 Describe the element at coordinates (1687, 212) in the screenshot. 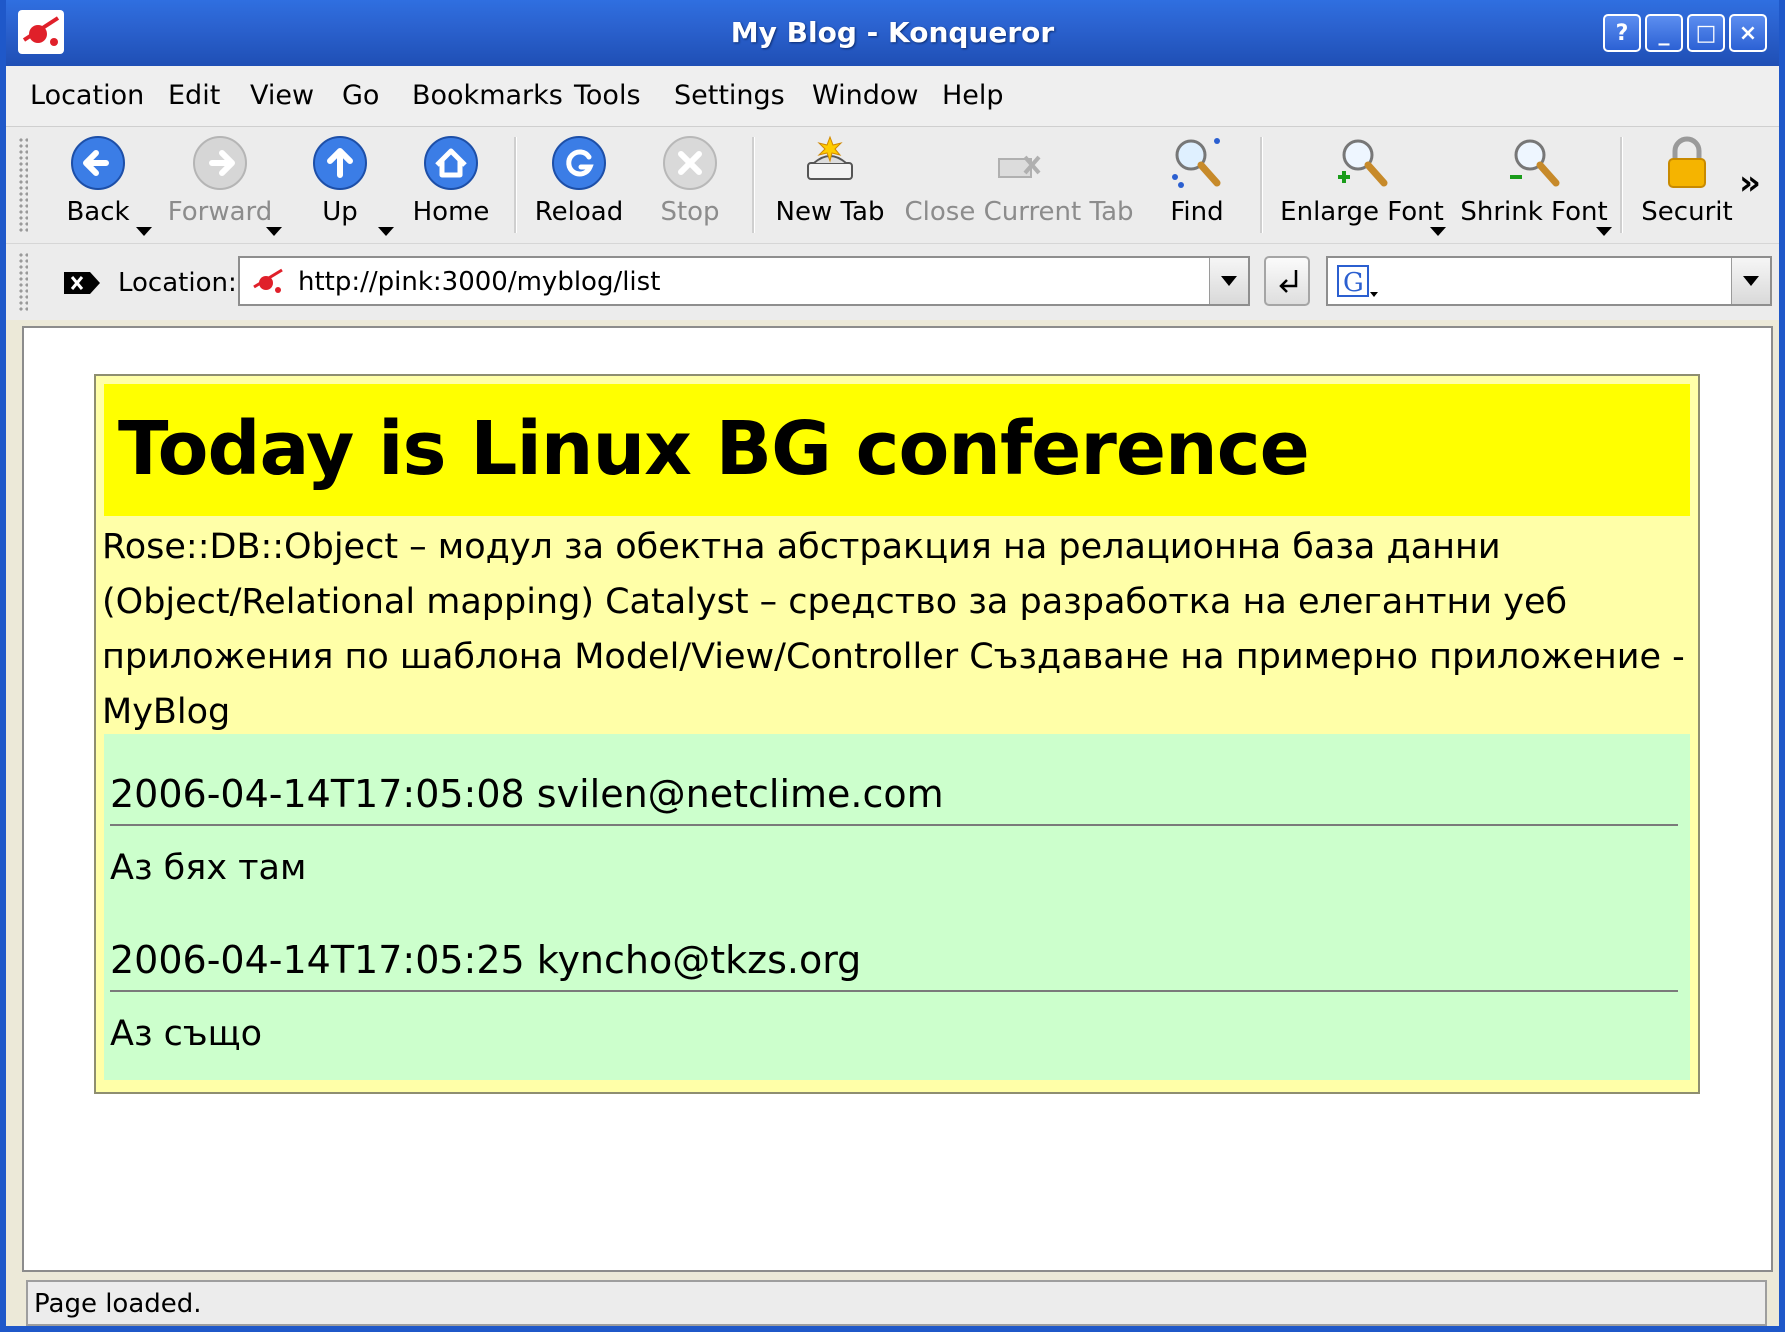

I see `security-label: Securit` at that location.